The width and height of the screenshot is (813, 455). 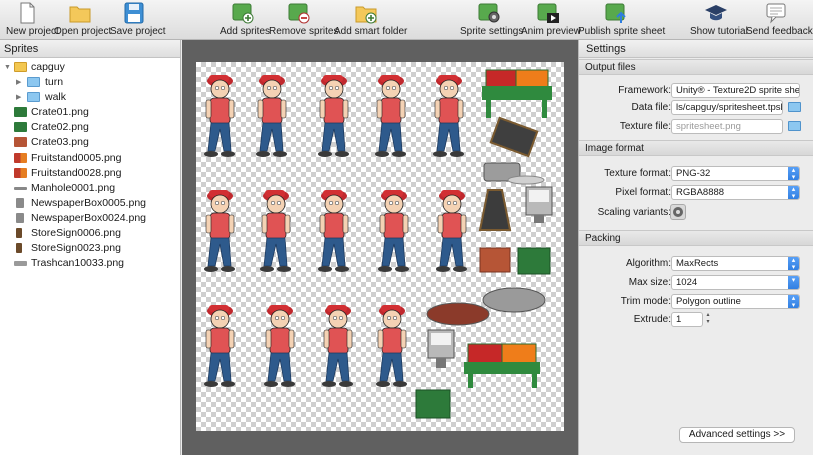 I want to click on tree-item-crate01: Crate01.png, so click(x=90, y=112).